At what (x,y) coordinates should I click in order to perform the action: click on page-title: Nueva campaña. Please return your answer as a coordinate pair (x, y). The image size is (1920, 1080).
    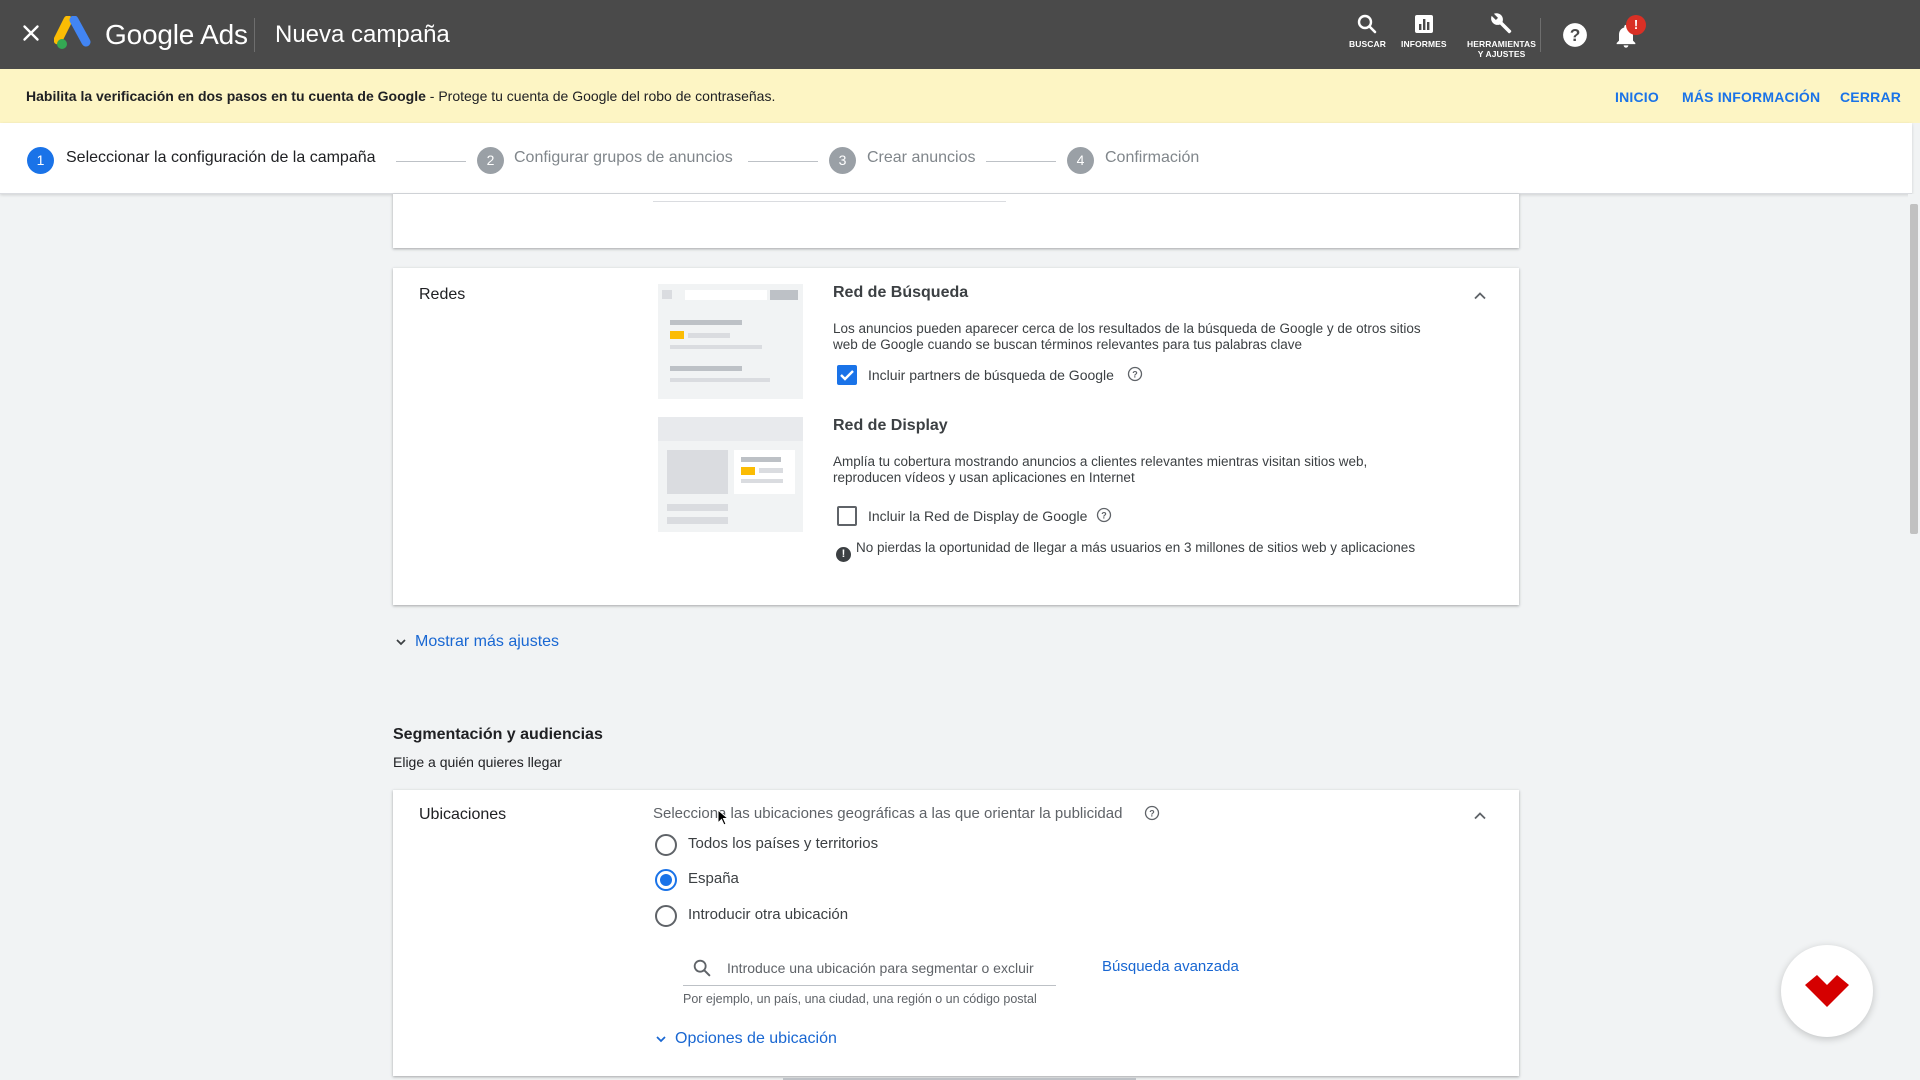
    Looking at the image, I should click on (362, 34).